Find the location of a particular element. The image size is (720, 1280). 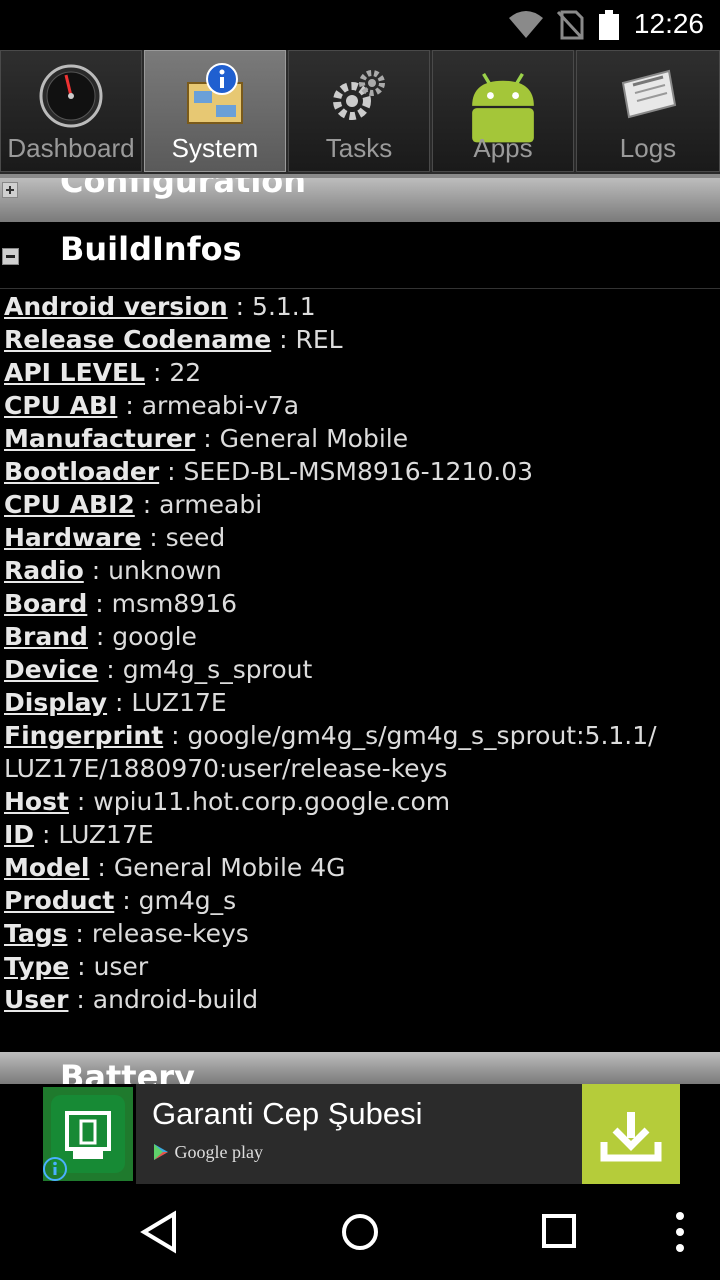

tab-bar: Dashboard System Tasks Apps Logs is located at coordinates (360, 114).